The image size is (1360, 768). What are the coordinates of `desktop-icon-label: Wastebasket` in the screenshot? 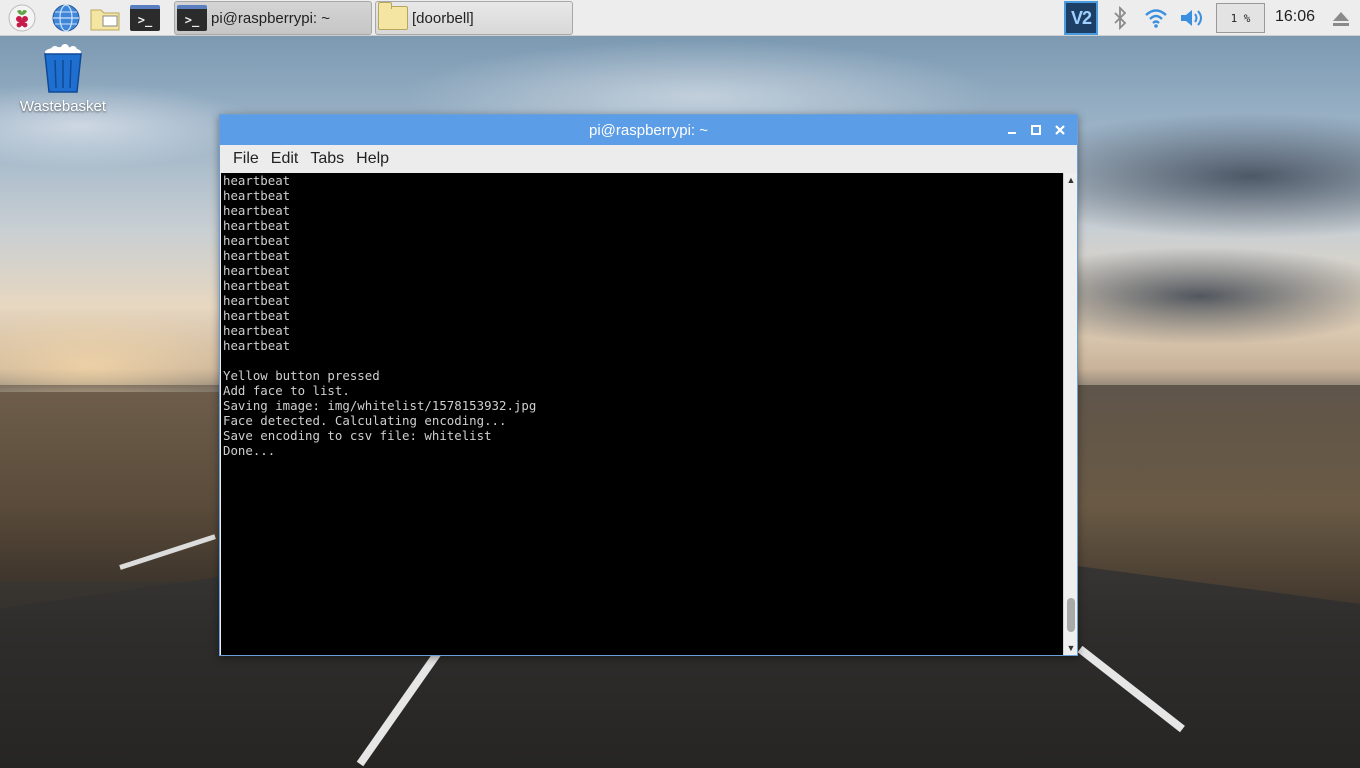 It's located at (63, 106).